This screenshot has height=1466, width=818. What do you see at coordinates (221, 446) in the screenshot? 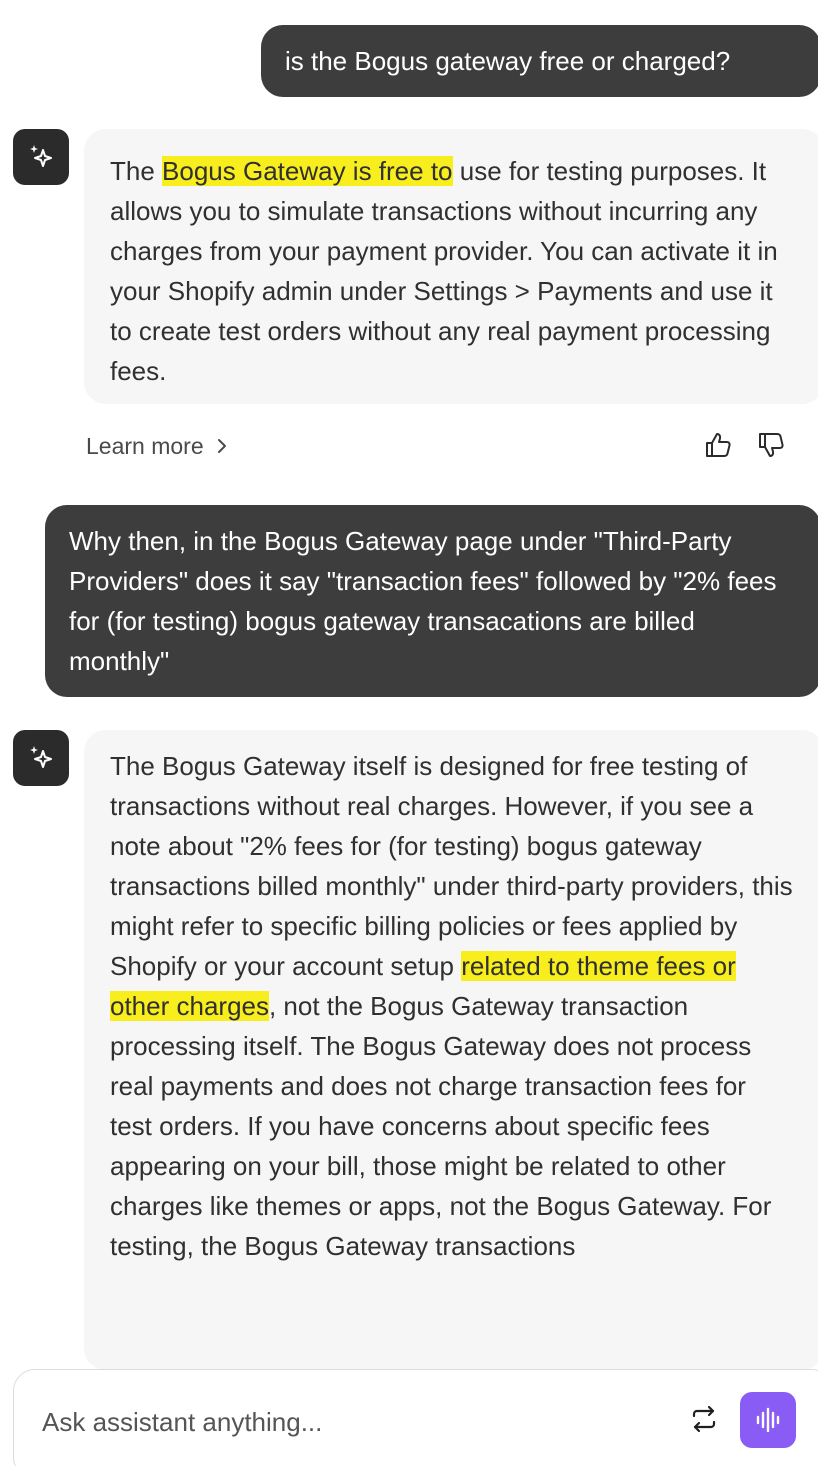
I see `chevron-right-icon` at bounding box center [221, 446].